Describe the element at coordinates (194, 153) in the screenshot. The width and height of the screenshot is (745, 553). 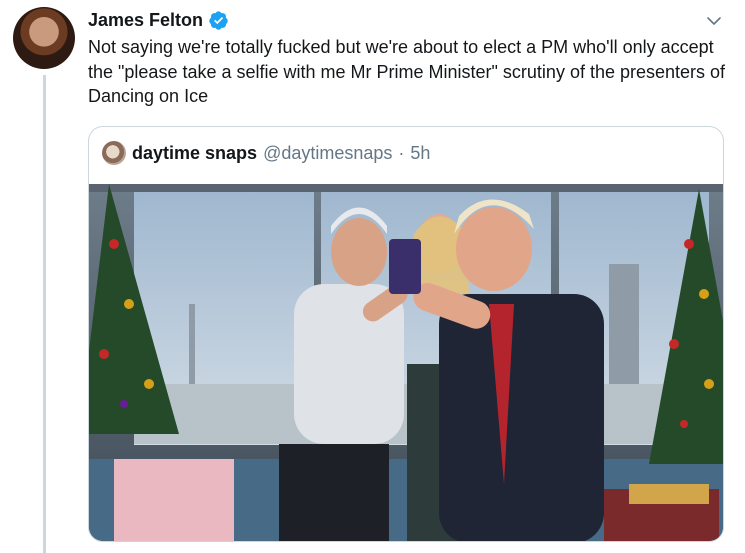
I see `quoted-author-name: daytime snaps` at that location.